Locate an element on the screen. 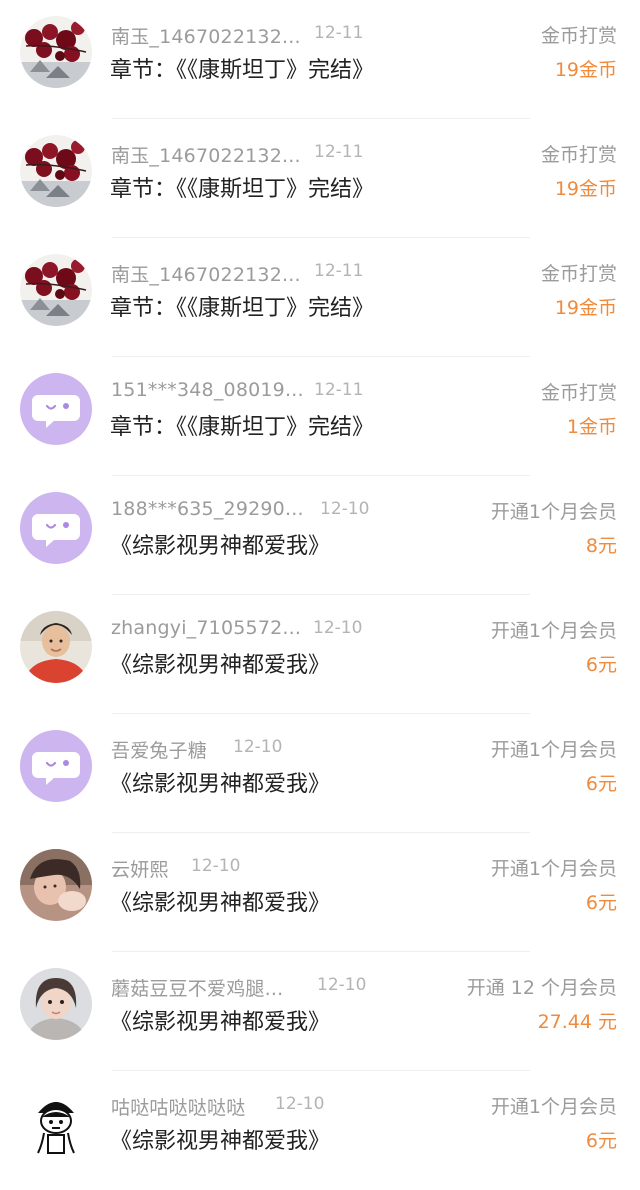 The image size is (640, 1190). girl-portrait-avatar is located at coordinates (56, 1004).